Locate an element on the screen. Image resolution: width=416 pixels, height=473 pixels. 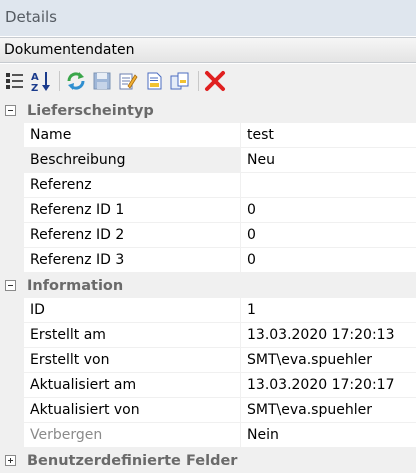
property-name: Verbergen is located at coordinates (132, 435).